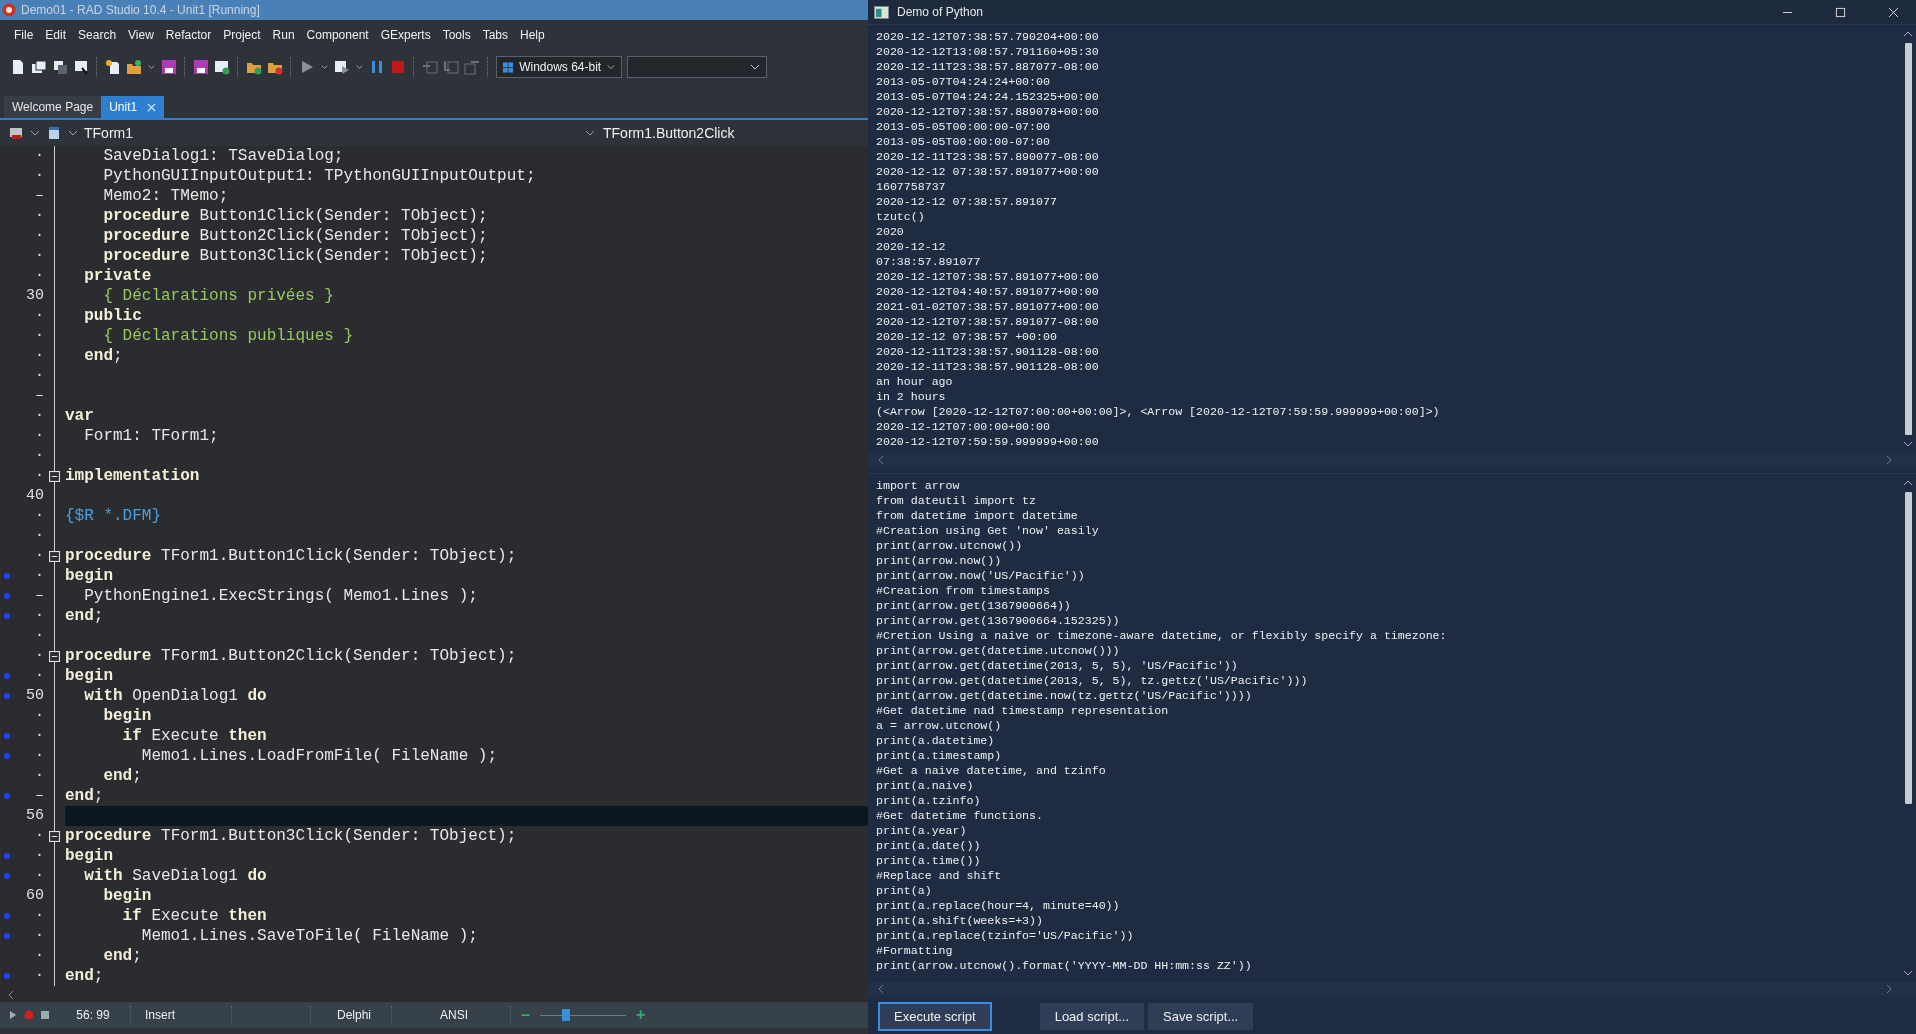  Describe the element at coordinates (242, 35) in the screenshot. I see `menu-item: Project` at that location.